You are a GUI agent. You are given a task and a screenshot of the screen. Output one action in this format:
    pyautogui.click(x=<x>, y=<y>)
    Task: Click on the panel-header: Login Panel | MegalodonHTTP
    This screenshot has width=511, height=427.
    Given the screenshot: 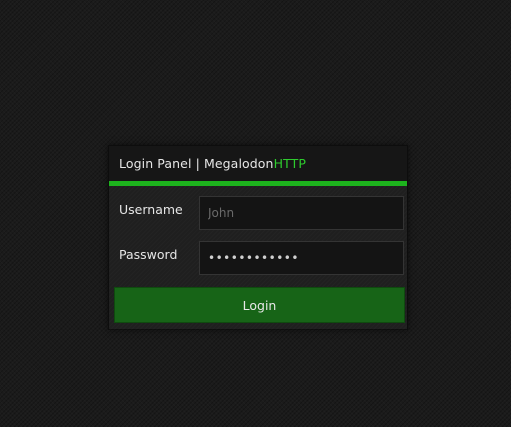 What is the action you would take?
    pyautogui.click(x=258, y=166)
    